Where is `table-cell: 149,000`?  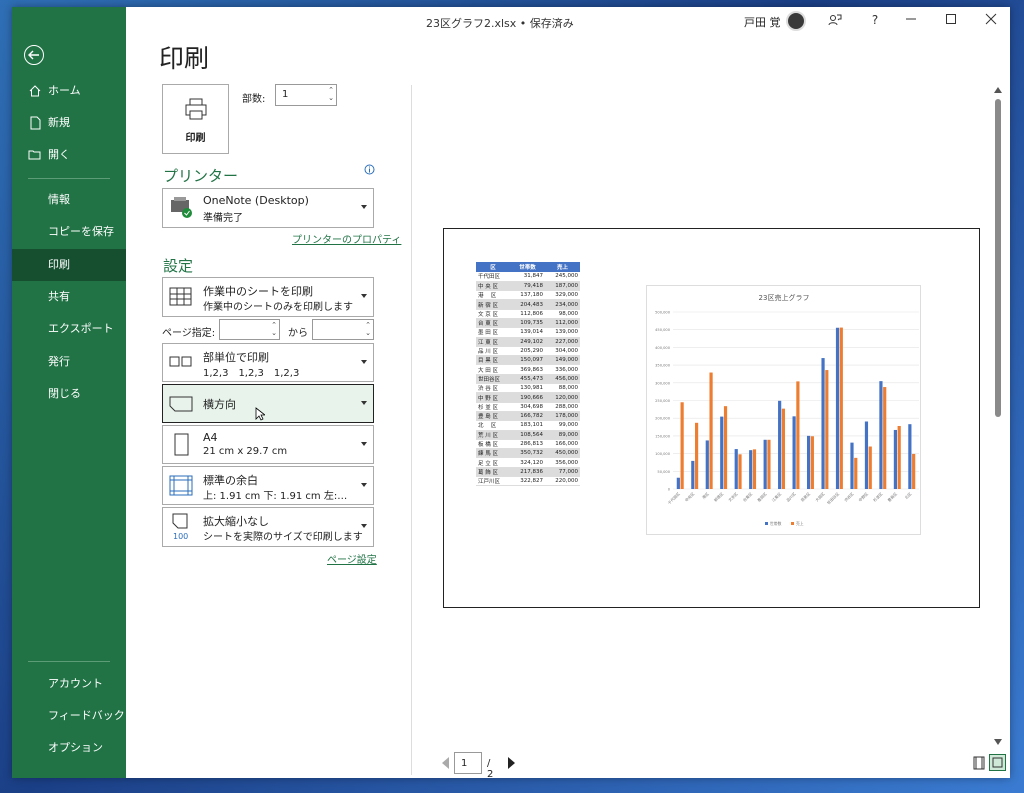 table-cell: 149,000 is located at coordinates (562, 360).